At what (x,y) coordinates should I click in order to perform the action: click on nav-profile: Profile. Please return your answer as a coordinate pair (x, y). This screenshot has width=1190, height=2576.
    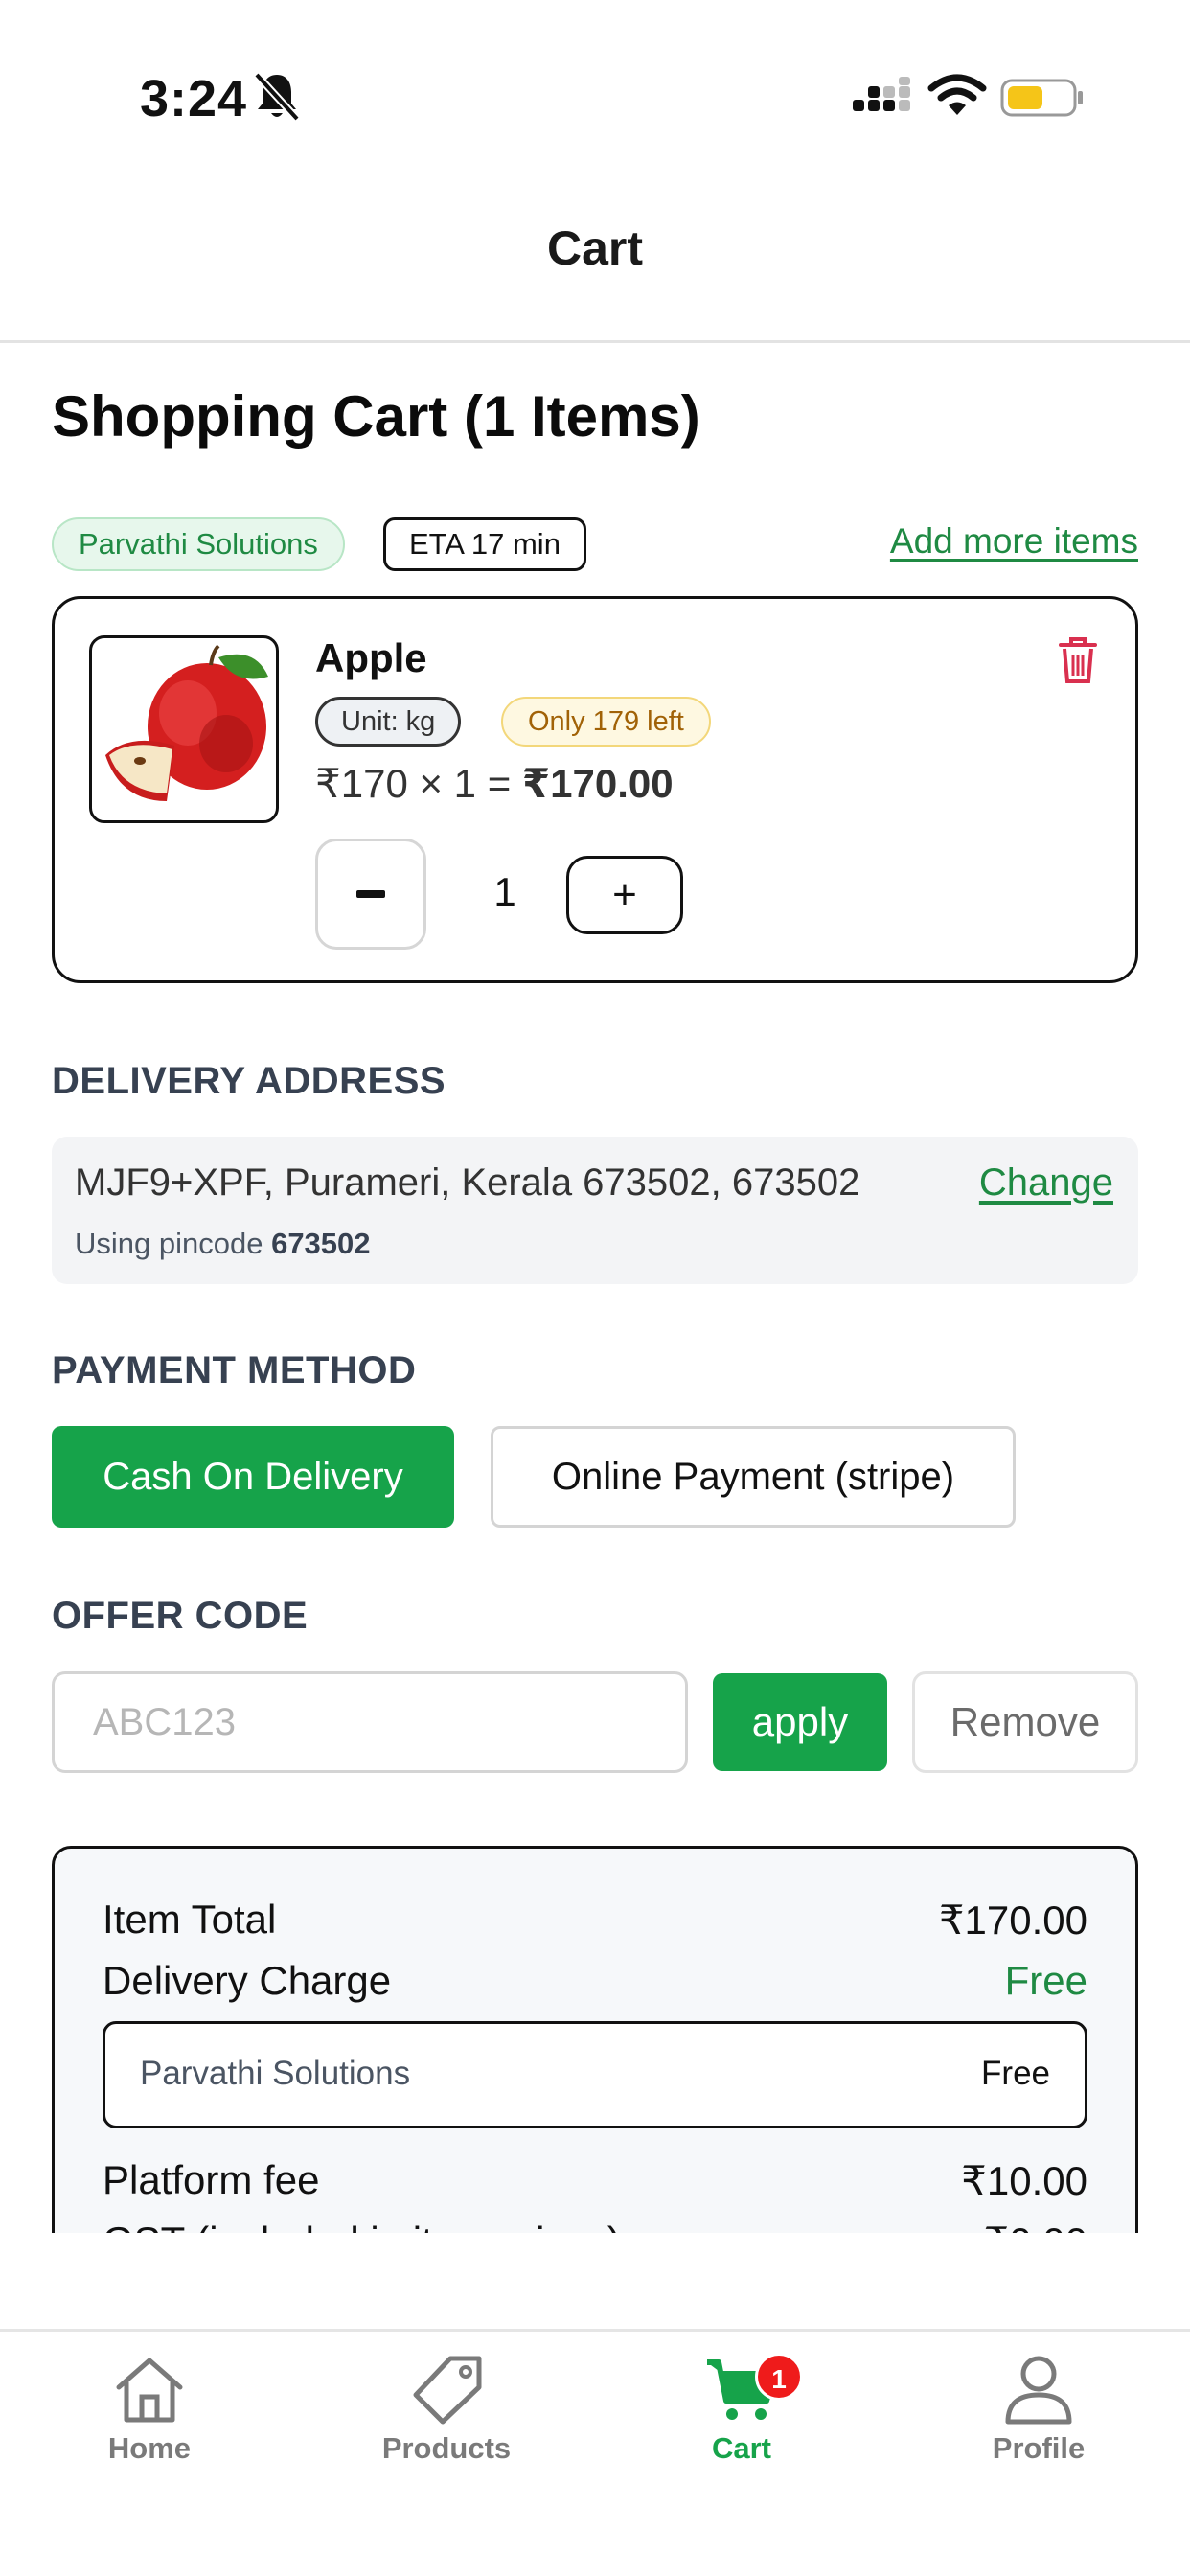
    Looking at the image, I should click on (1039, 2409).